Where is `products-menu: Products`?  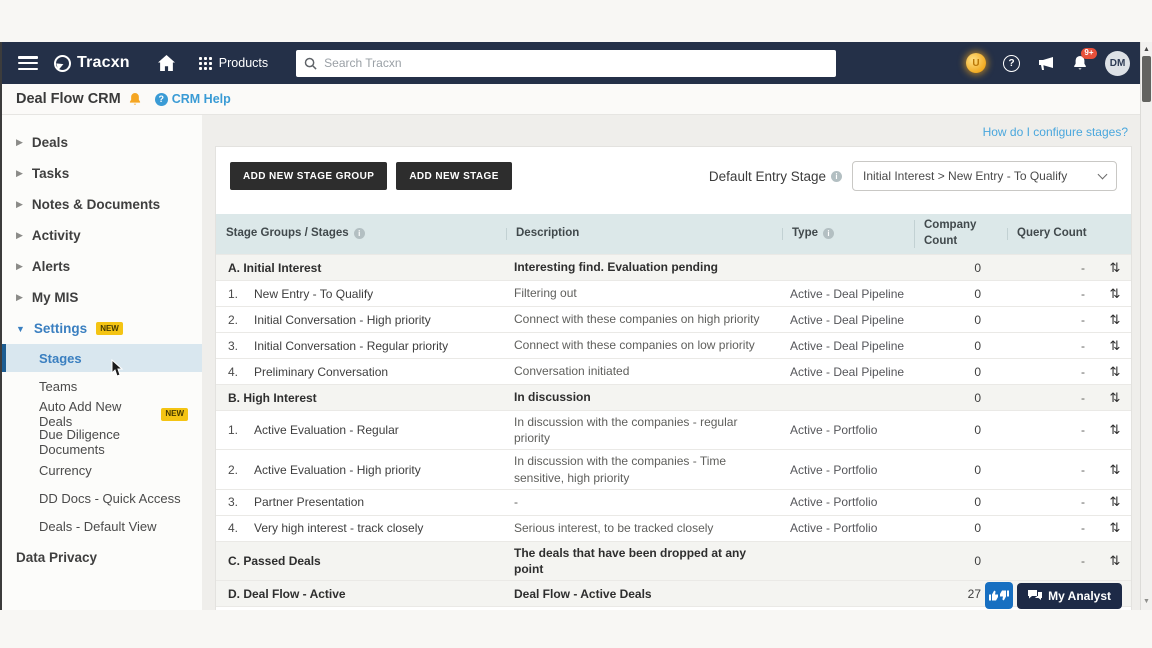 products-menu: Products is located at coordinates (233, 63).